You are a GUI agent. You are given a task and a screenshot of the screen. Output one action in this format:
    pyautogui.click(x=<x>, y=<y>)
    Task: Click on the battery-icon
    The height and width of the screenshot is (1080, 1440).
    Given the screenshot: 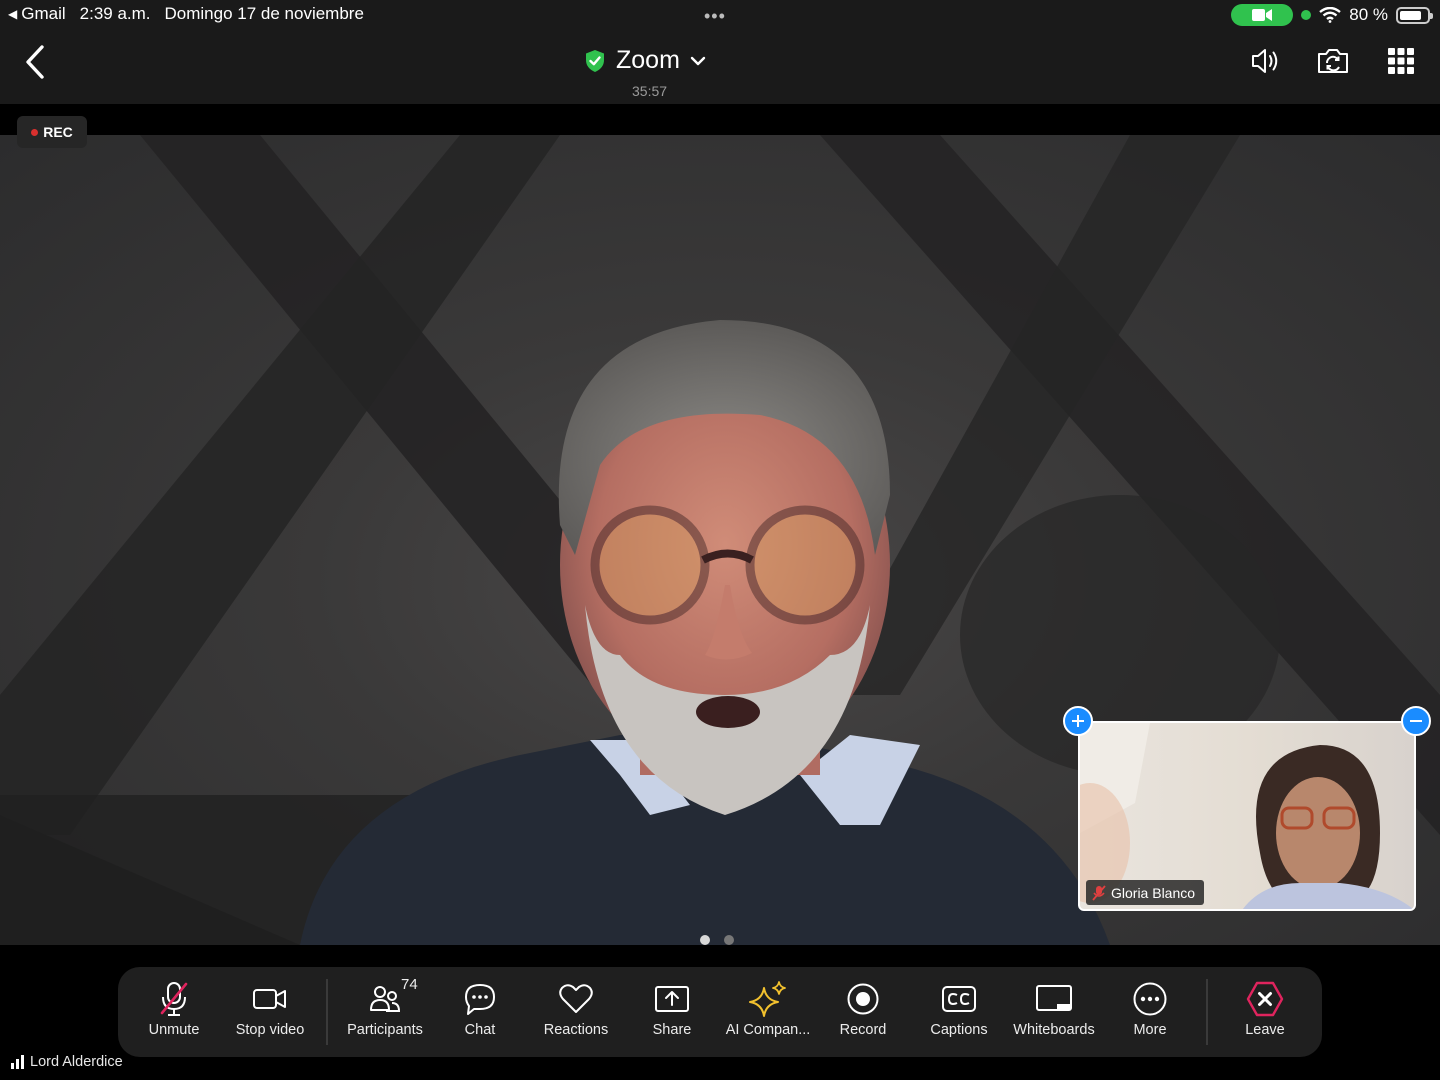 What is the action you would take?
    pyautogui.click(x=1414, y=15)
    